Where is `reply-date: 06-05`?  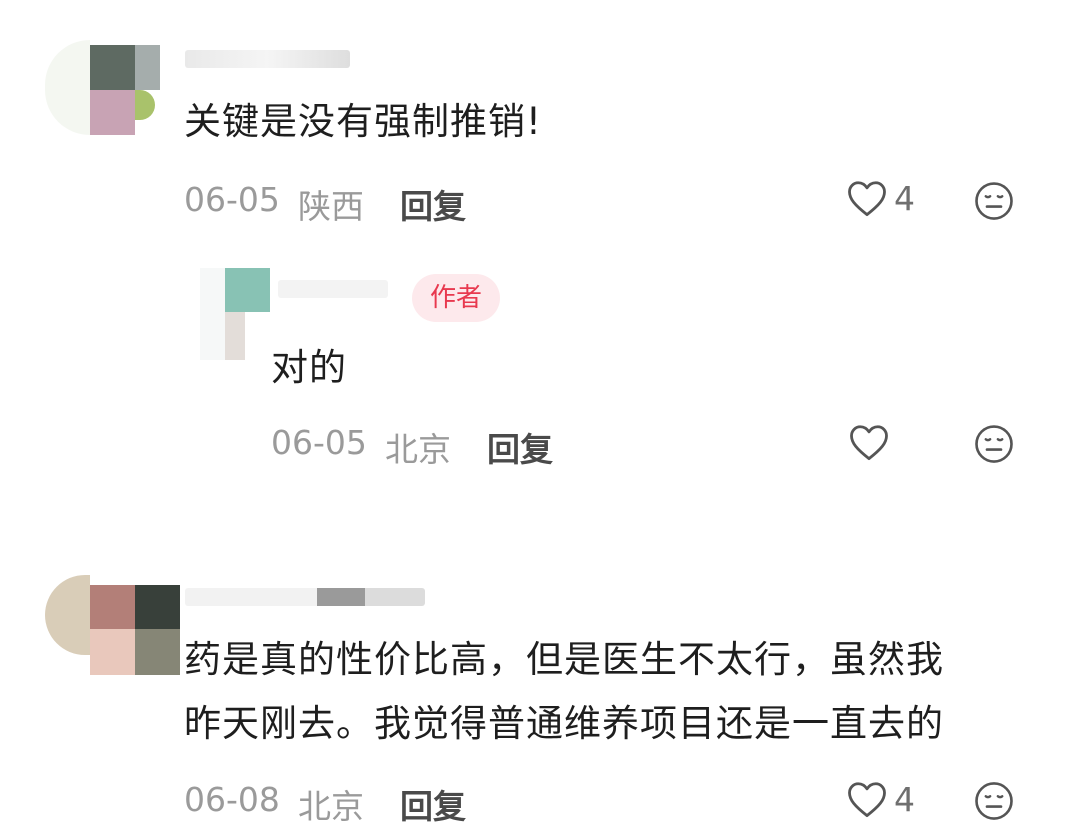
reply-date: 06-05 is located at coordinates (319, 442).